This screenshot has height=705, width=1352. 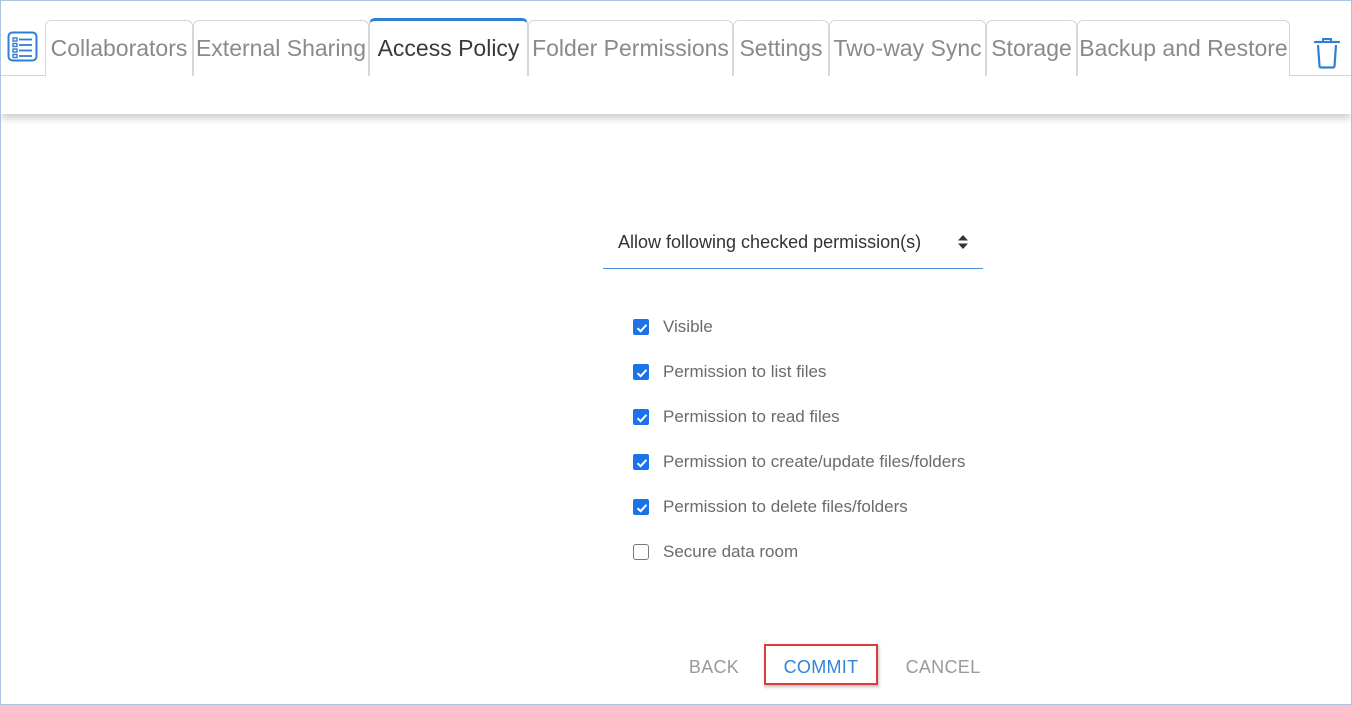 I want to click on checkbox-list-files, so click(x=641, y=372).